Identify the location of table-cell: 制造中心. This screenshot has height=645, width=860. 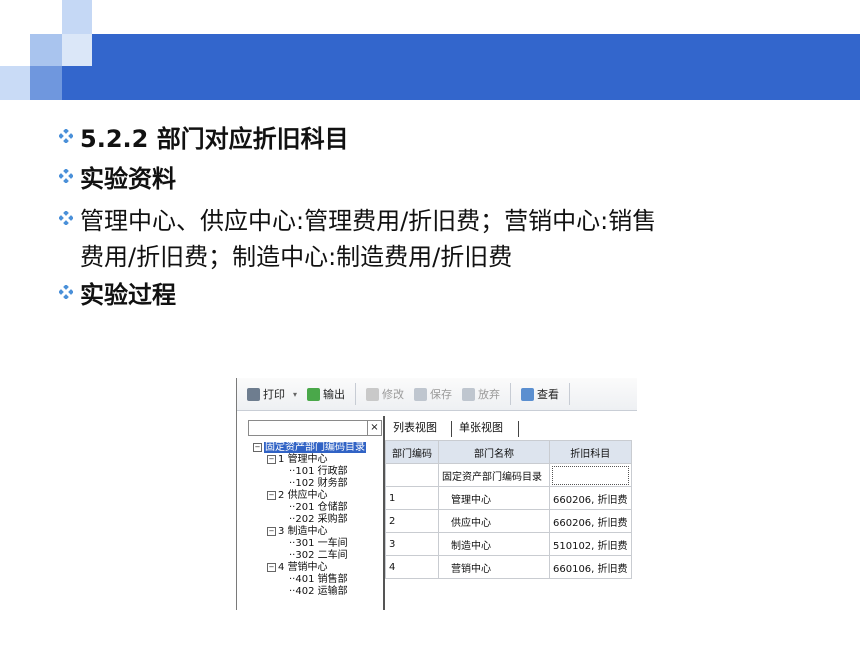
(494, 544).